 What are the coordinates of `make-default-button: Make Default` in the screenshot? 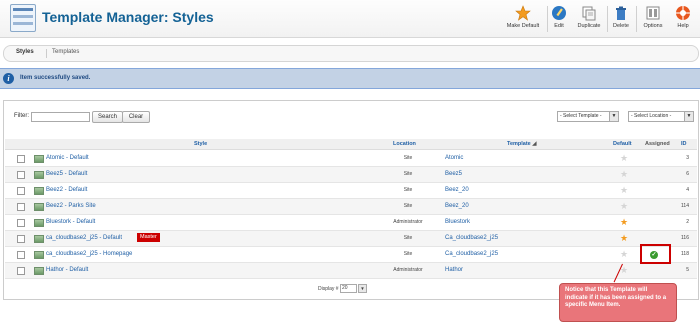 It's located at (523, 17).